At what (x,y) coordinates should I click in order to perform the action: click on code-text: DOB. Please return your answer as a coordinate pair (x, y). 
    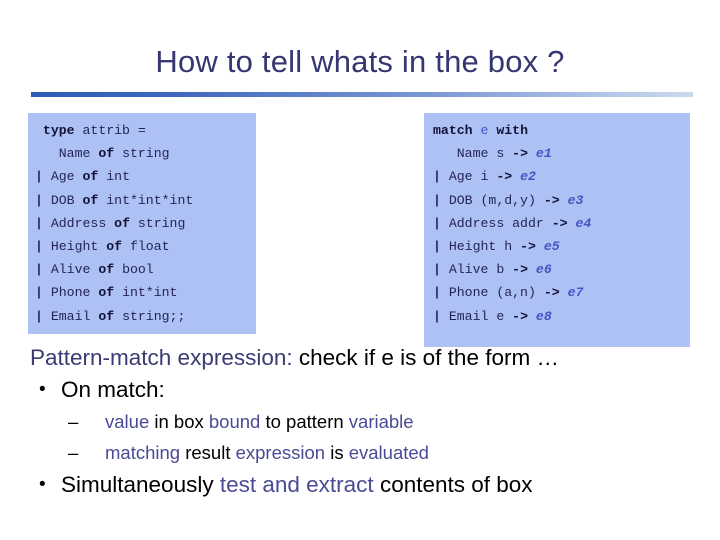
    Looking at the image, I should click on (62, 200).